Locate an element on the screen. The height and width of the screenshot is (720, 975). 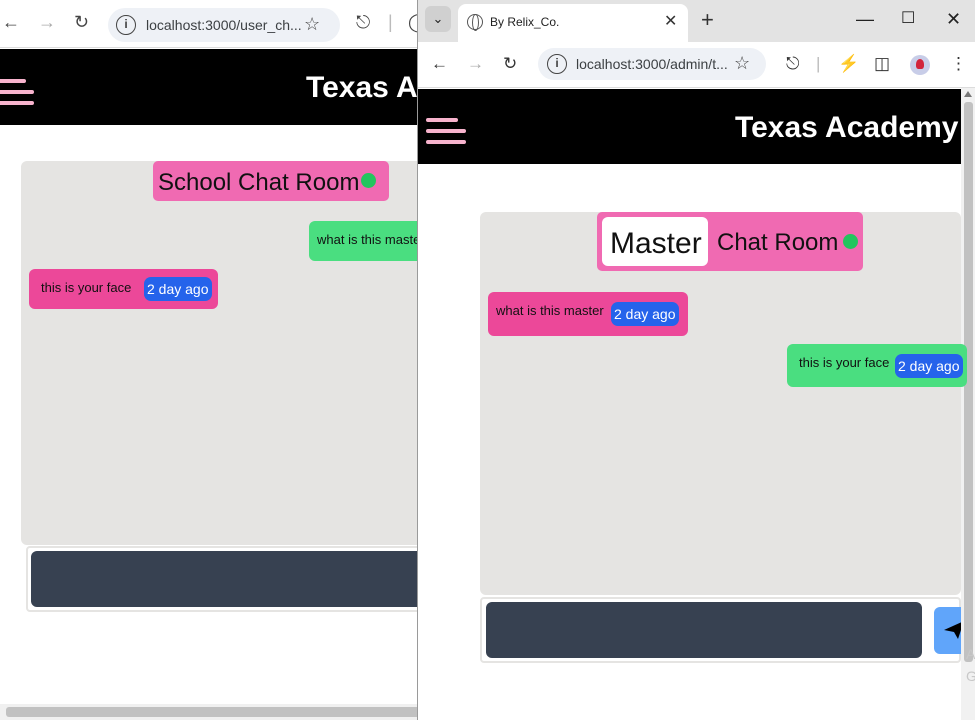
bg-address-bar: i localhost:3000/user_ch... ☆ is located at coordinates (224, 25).